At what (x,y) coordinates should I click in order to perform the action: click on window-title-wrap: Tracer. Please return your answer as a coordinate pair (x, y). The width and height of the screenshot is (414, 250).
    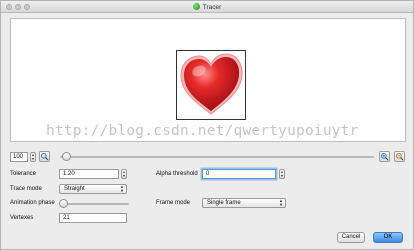
    Looking at the image, I should click on (207, 7).